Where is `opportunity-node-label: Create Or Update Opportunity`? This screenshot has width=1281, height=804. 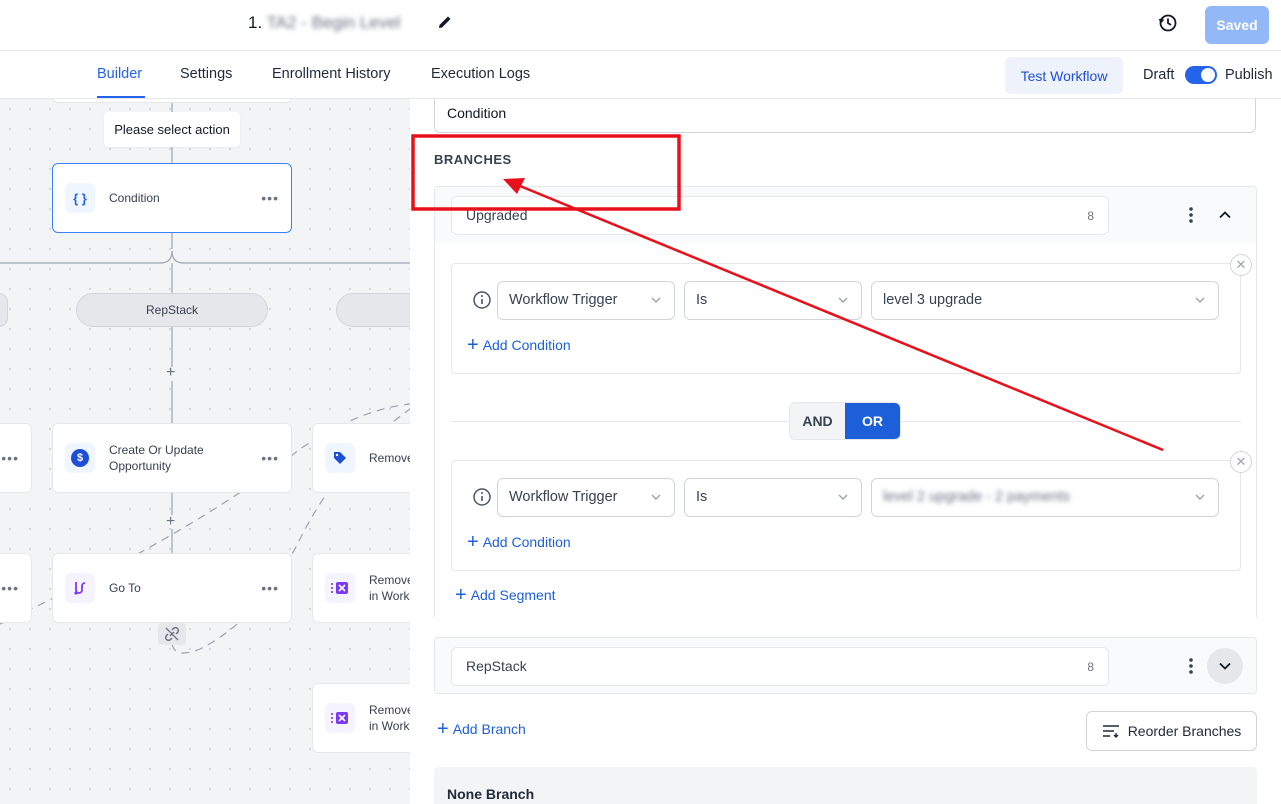 opportunity-node-label: Create Or Update Opportunity is located at coordinates (156, 458).